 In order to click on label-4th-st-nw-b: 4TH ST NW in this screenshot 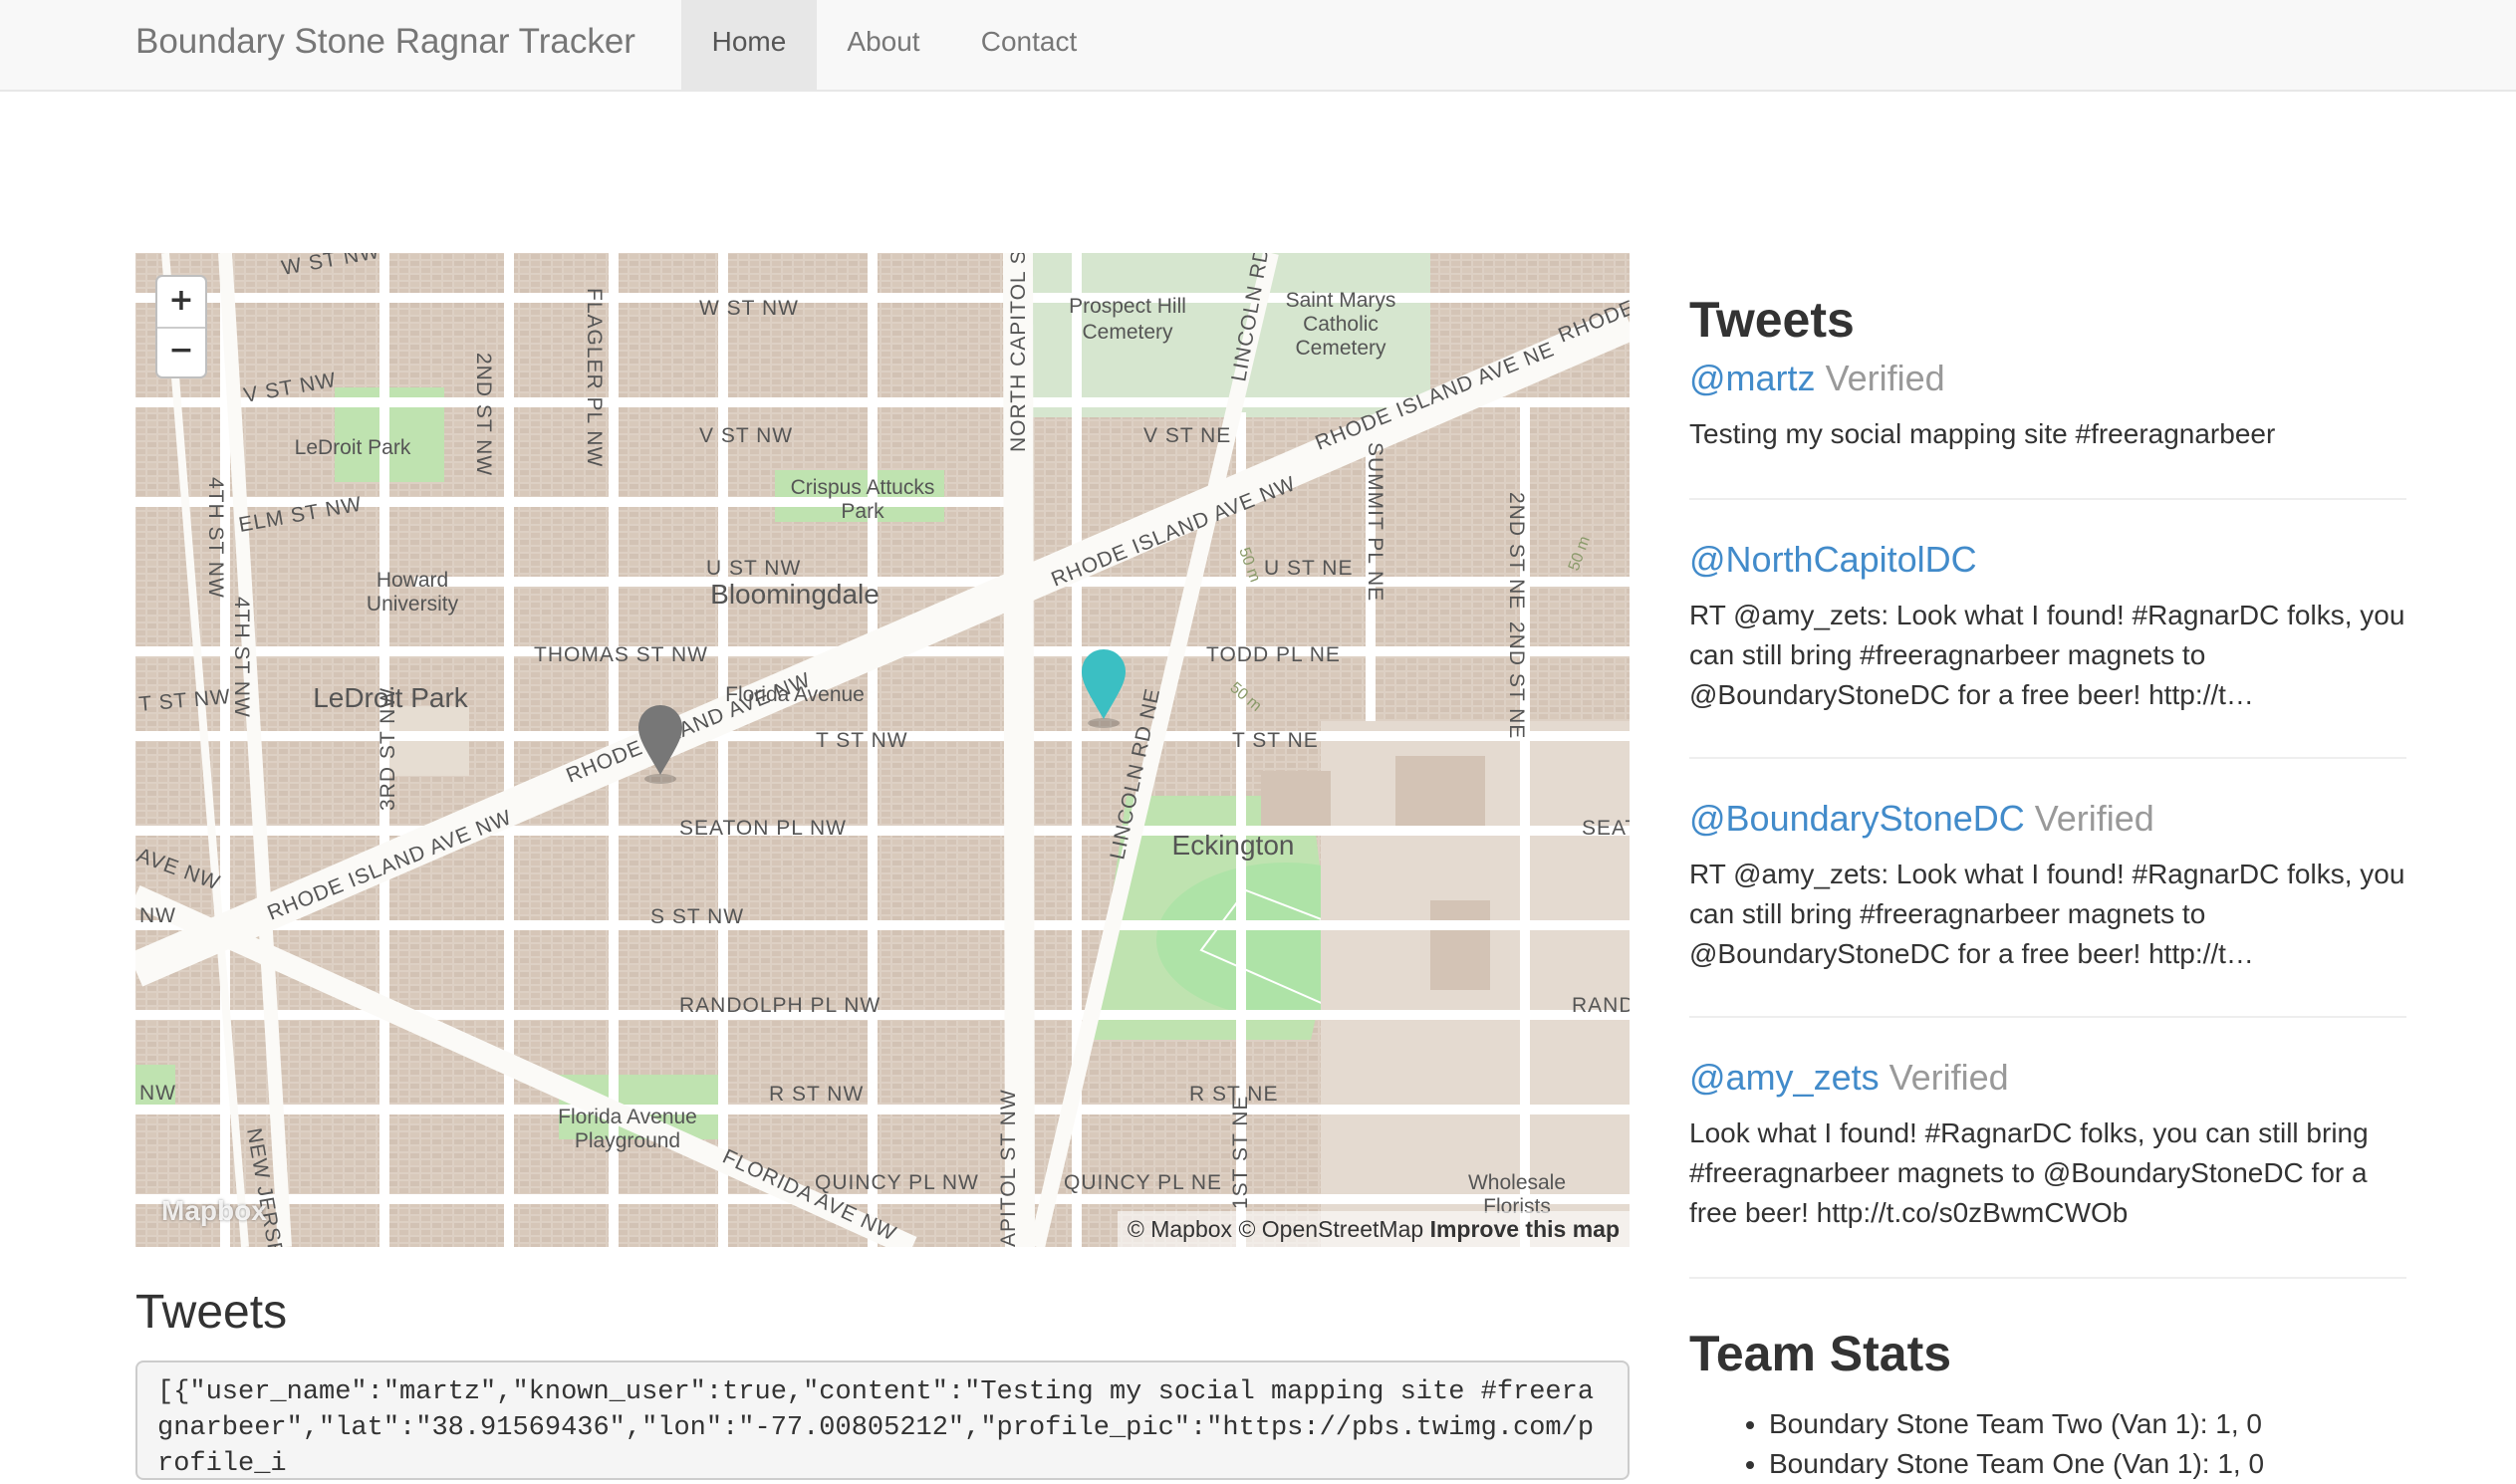, I will do `click(242, 657)`.